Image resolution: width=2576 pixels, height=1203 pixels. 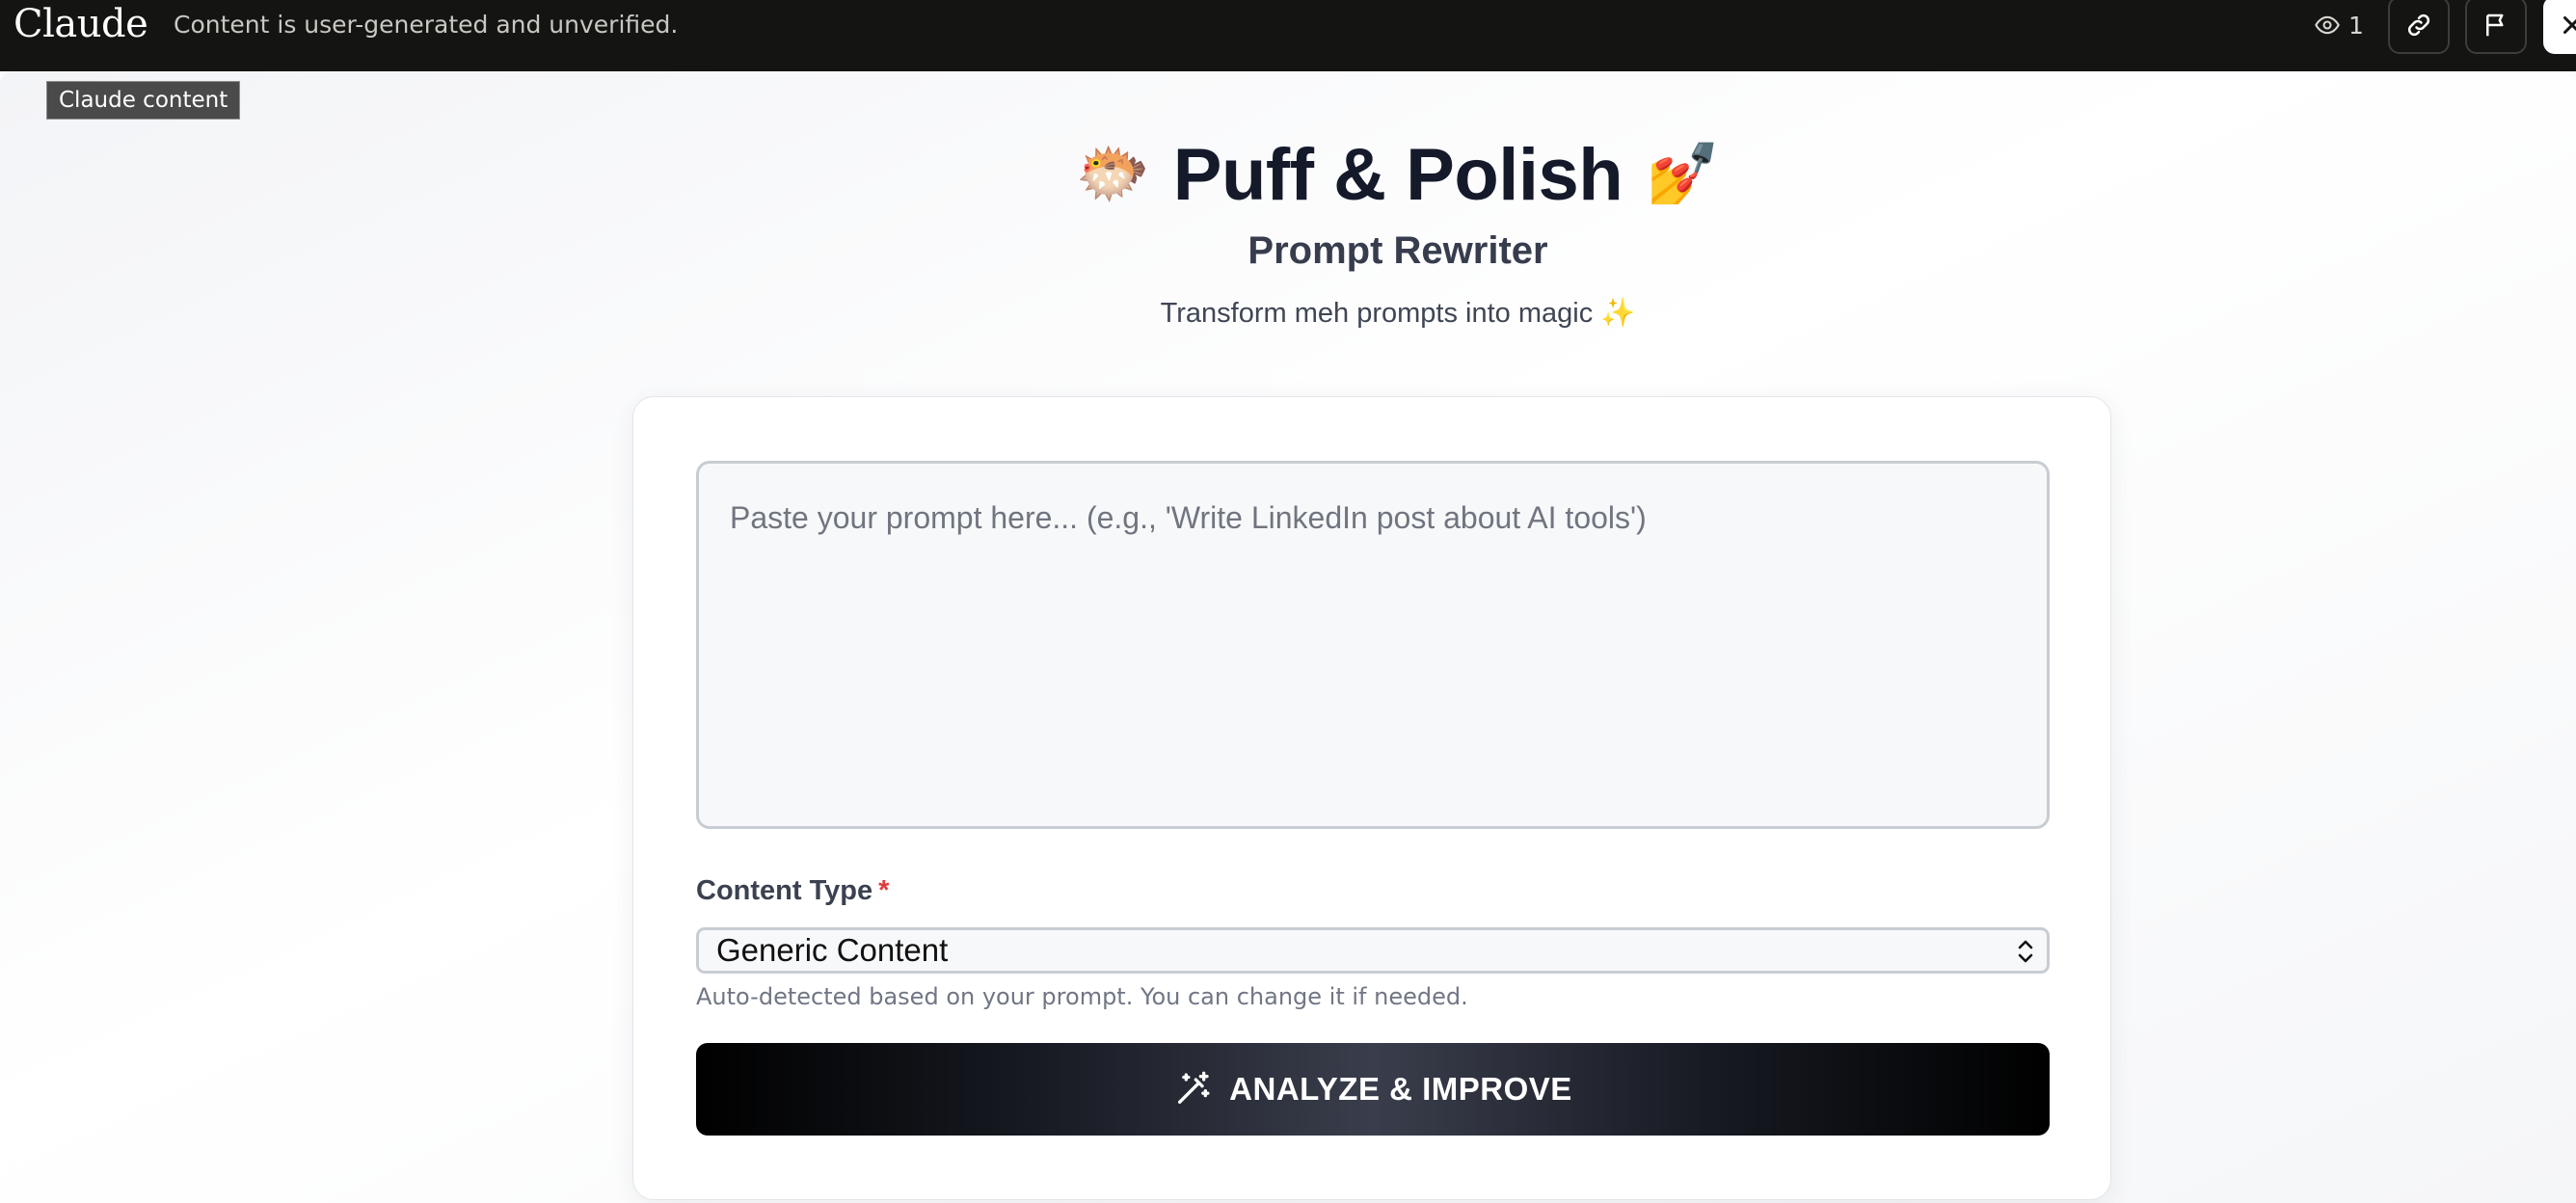 What do you see at coordinates (144, 100) in the screenshot?
I see `claude-content-tooltip: Claude content` at bounding box center [144, 100].